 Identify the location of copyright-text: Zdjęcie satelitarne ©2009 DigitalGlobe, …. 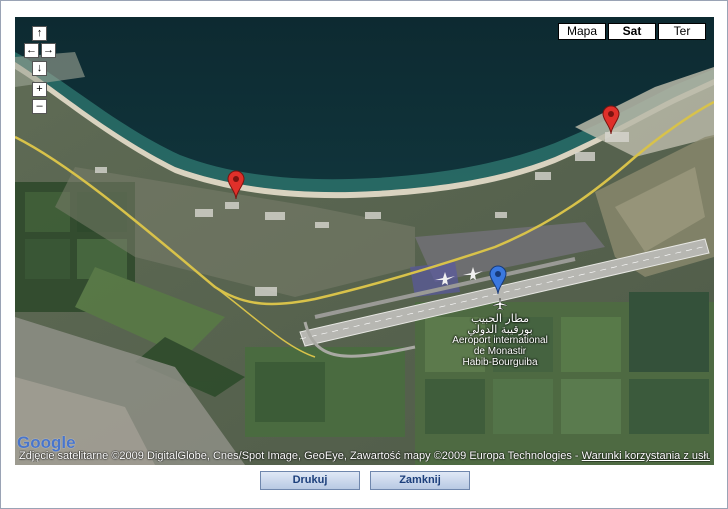
(300, 456).